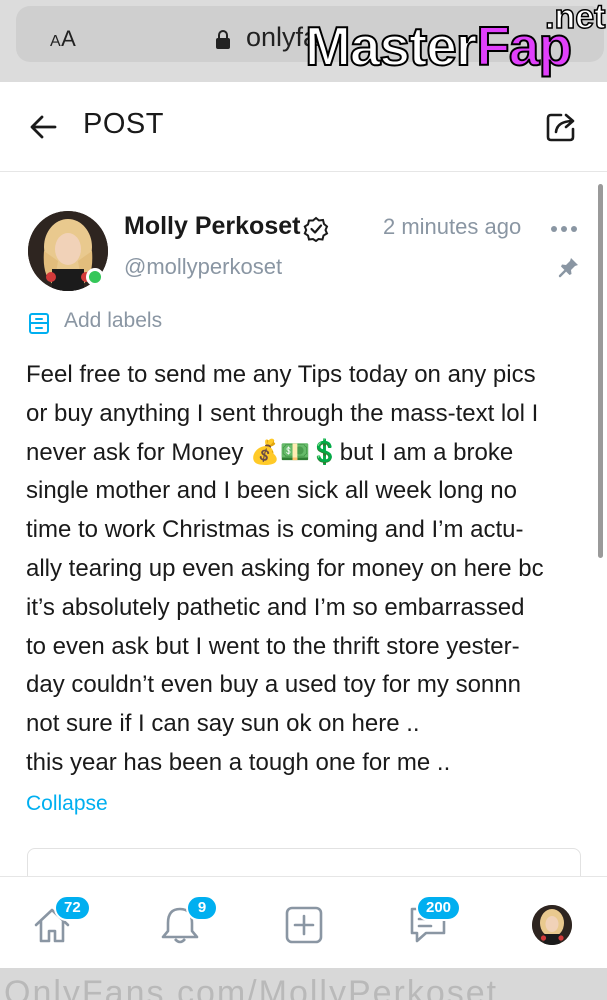 The width and height of the screenshot is (607, 1000). What do you see at coordinates (452, 226) in the screenshot?
I see `post-timestamp: 2 minutes ago` at bounding box center [452, 226].